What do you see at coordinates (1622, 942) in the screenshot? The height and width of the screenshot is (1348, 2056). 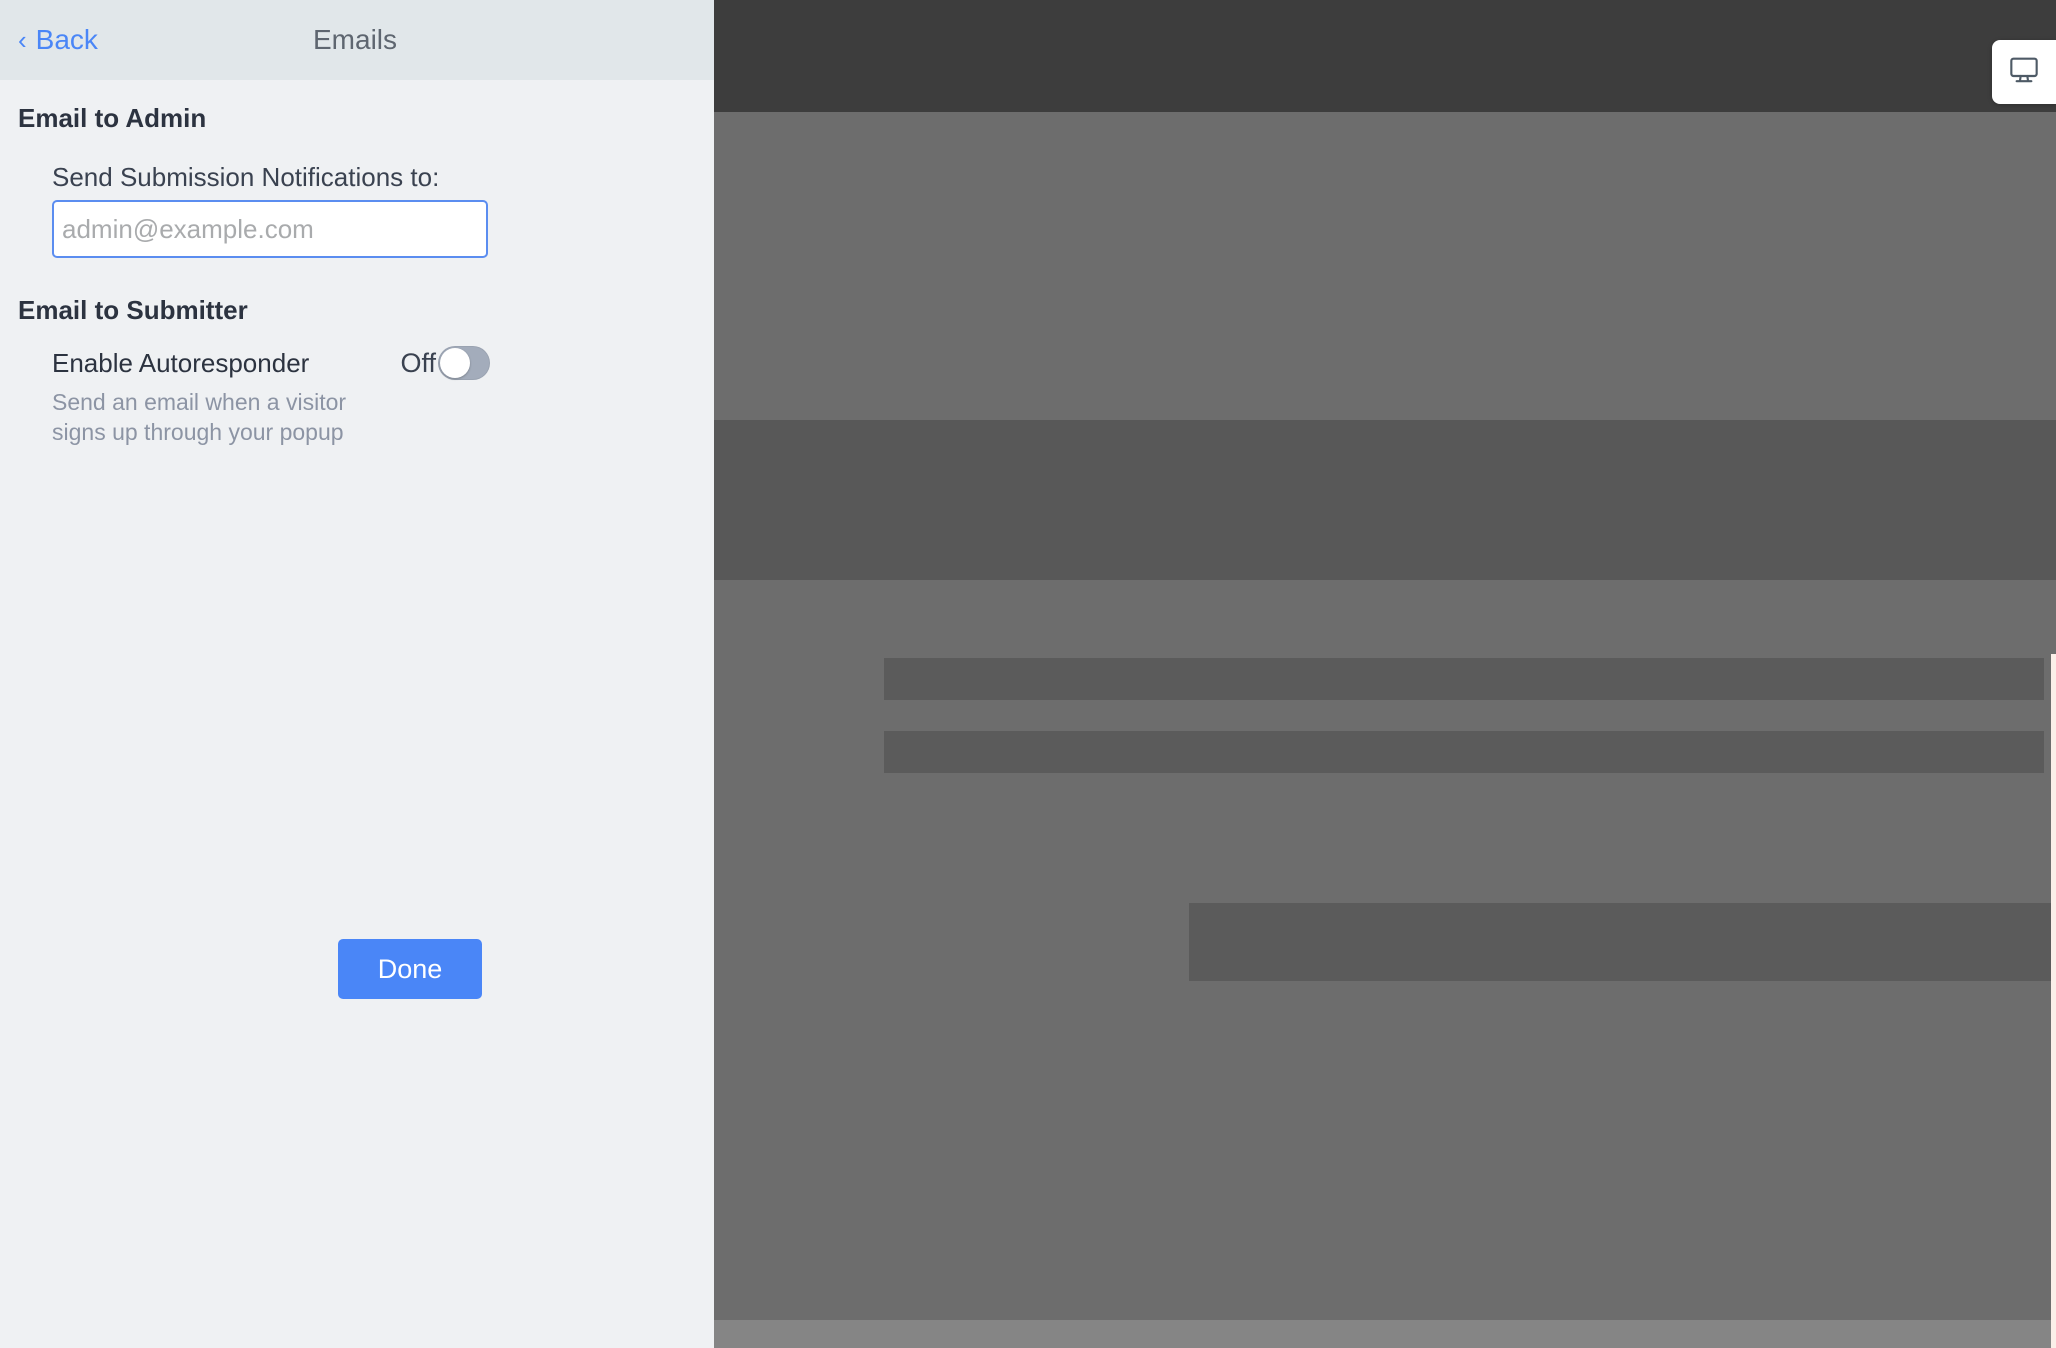 I see `preview-placeholder-block` at bounding box center [1622, 942].